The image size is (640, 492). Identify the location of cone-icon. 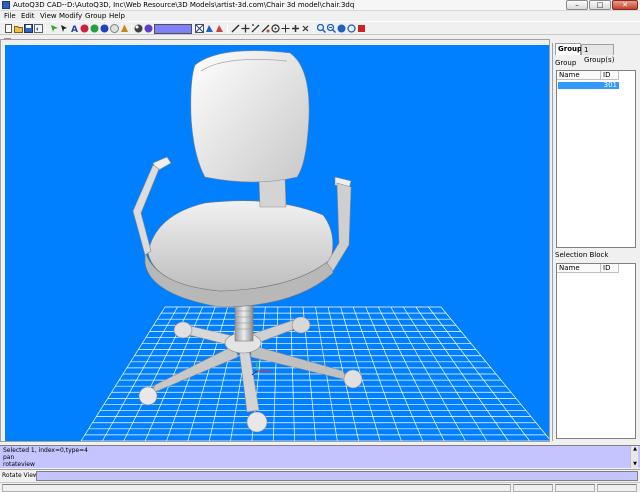
(114, 28).